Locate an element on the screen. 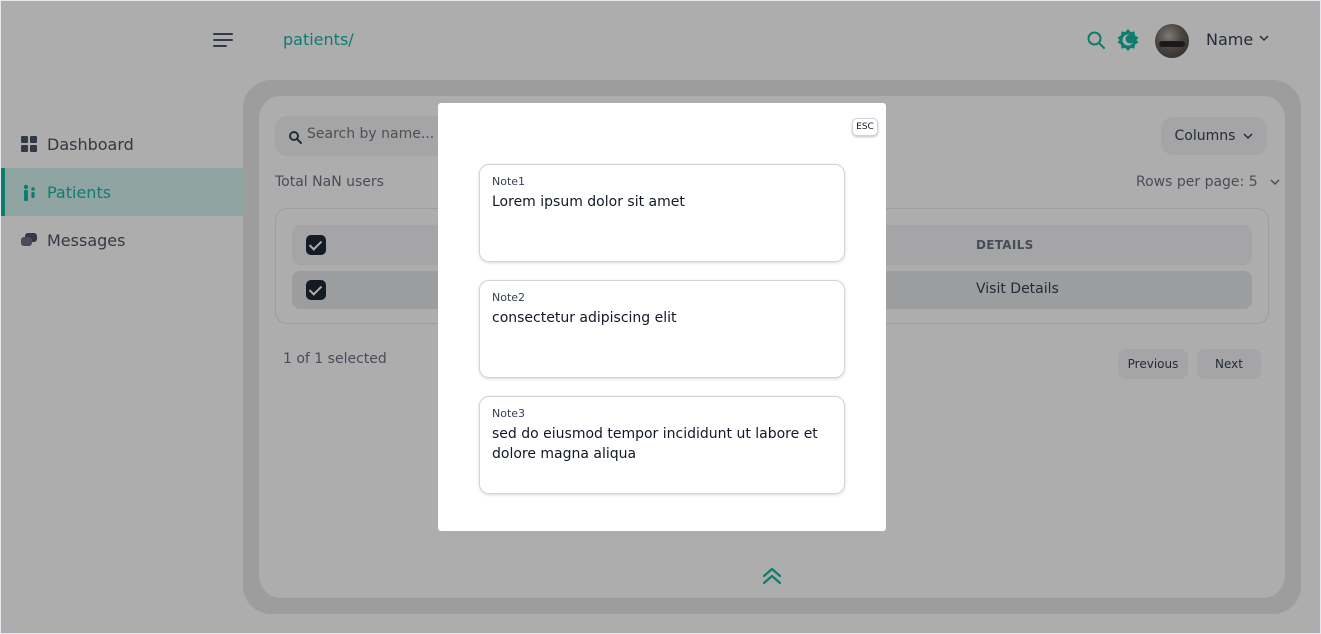 The image size is (1321, 634). note-text: consectetur adipiscing elit is located at coordinates (662, 318).